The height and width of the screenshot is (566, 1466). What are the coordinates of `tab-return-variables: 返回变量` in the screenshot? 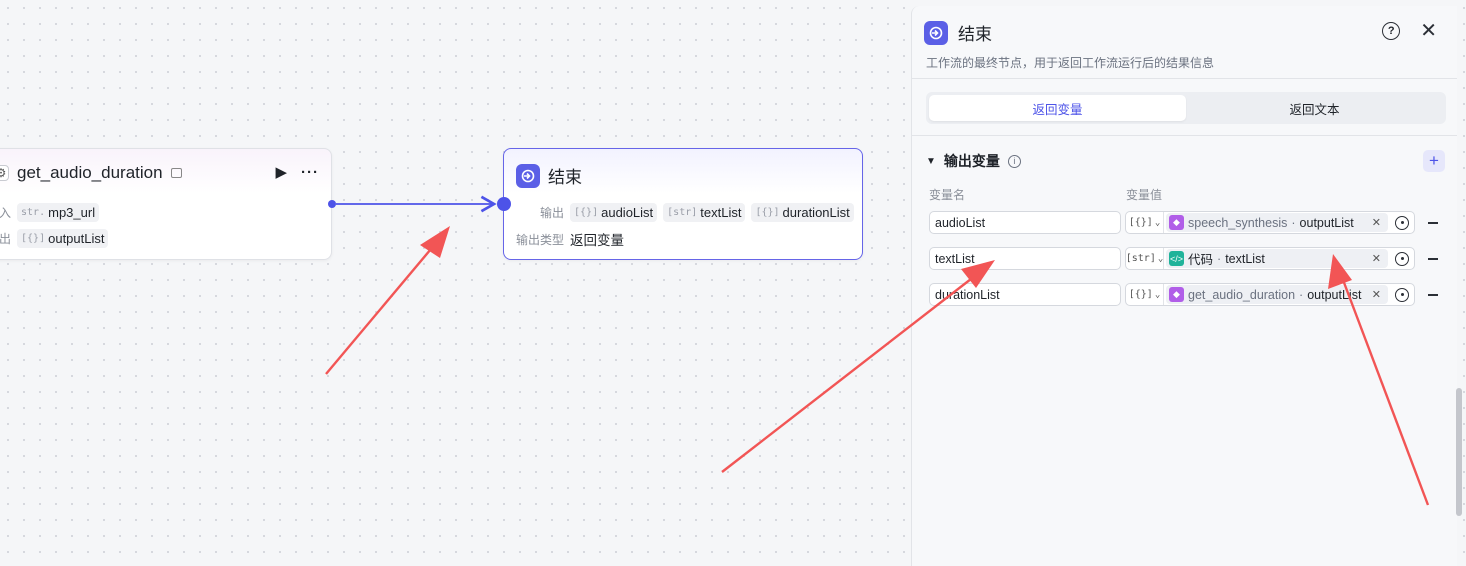 It's located at (1057, 108).